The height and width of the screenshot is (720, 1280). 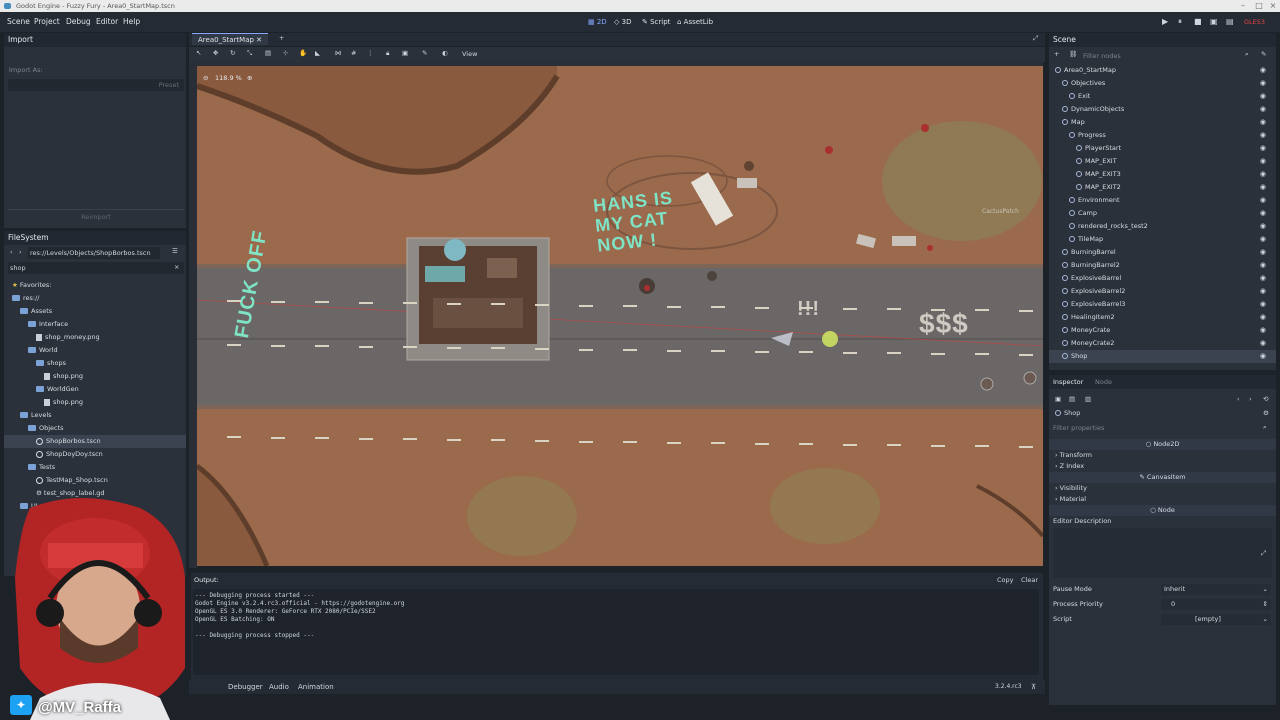 What do you see at coordinates (232, 53) in the screenshot?
I see `rotate-tool-icon: ↻` at bounding box center [232, 53].